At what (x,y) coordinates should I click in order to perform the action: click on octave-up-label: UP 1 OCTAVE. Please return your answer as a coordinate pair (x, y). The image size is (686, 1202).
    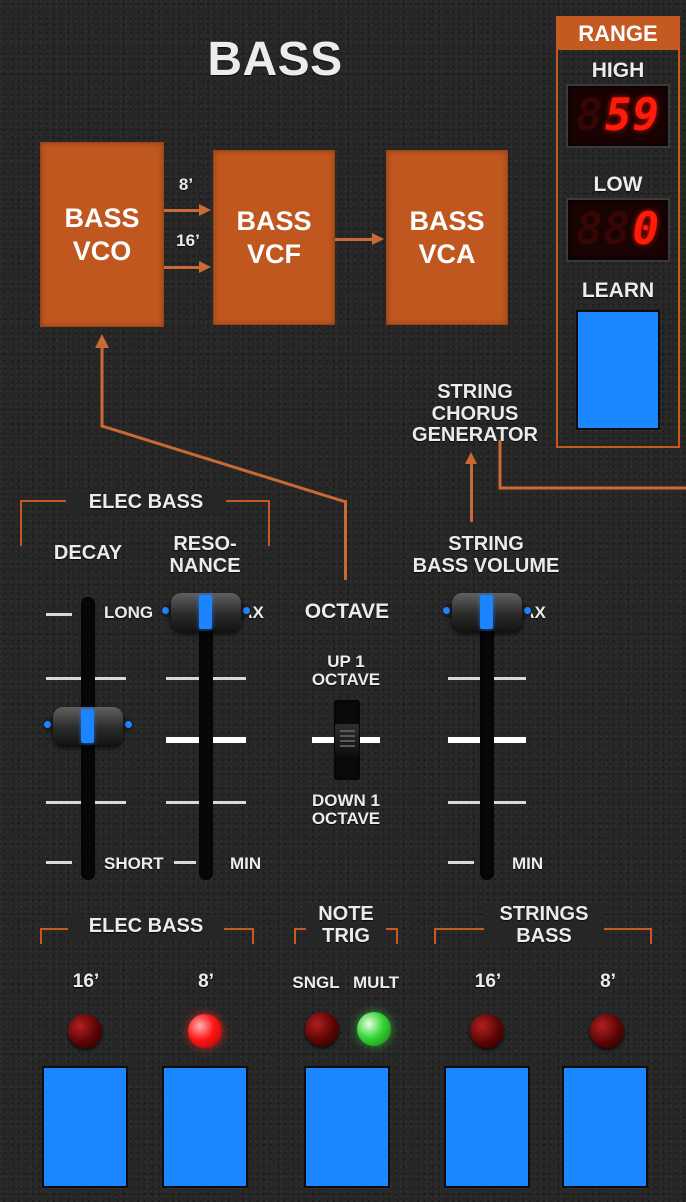
    Looking at the image, I should click on (346, 671).